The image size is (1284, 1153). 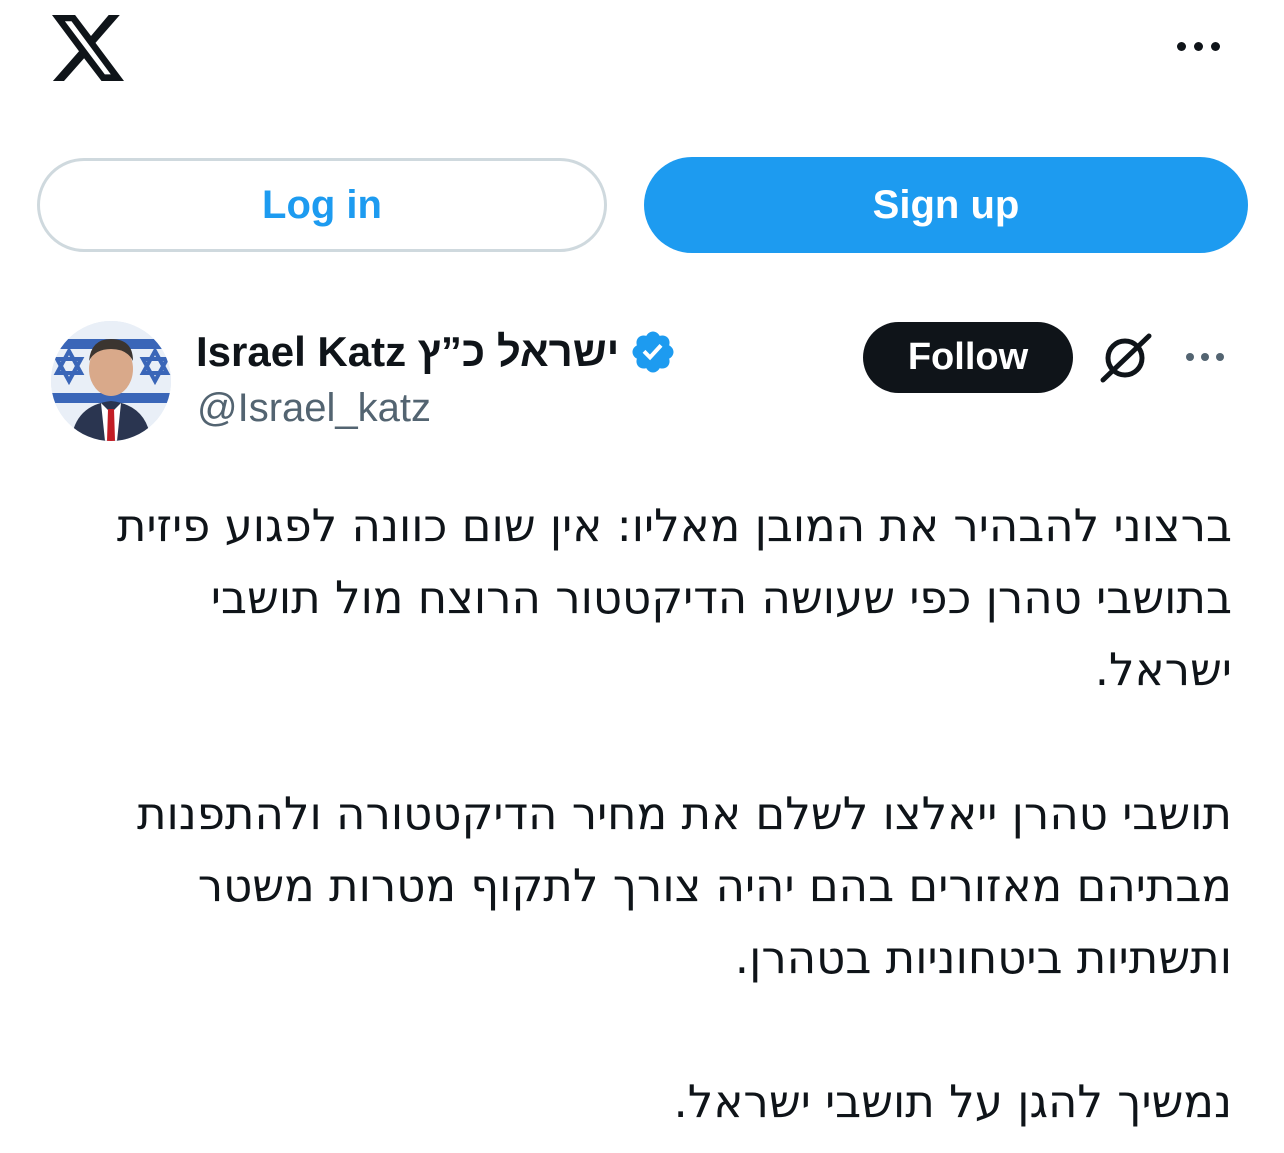 I want to click on author-handle: @Israel_katz, so click(x=314, y=408).